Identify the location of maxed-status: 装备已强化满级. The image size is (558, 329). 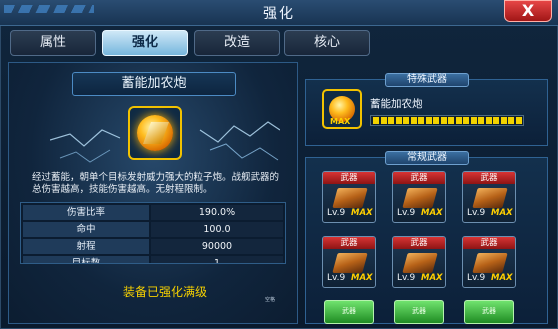
(164, 292).